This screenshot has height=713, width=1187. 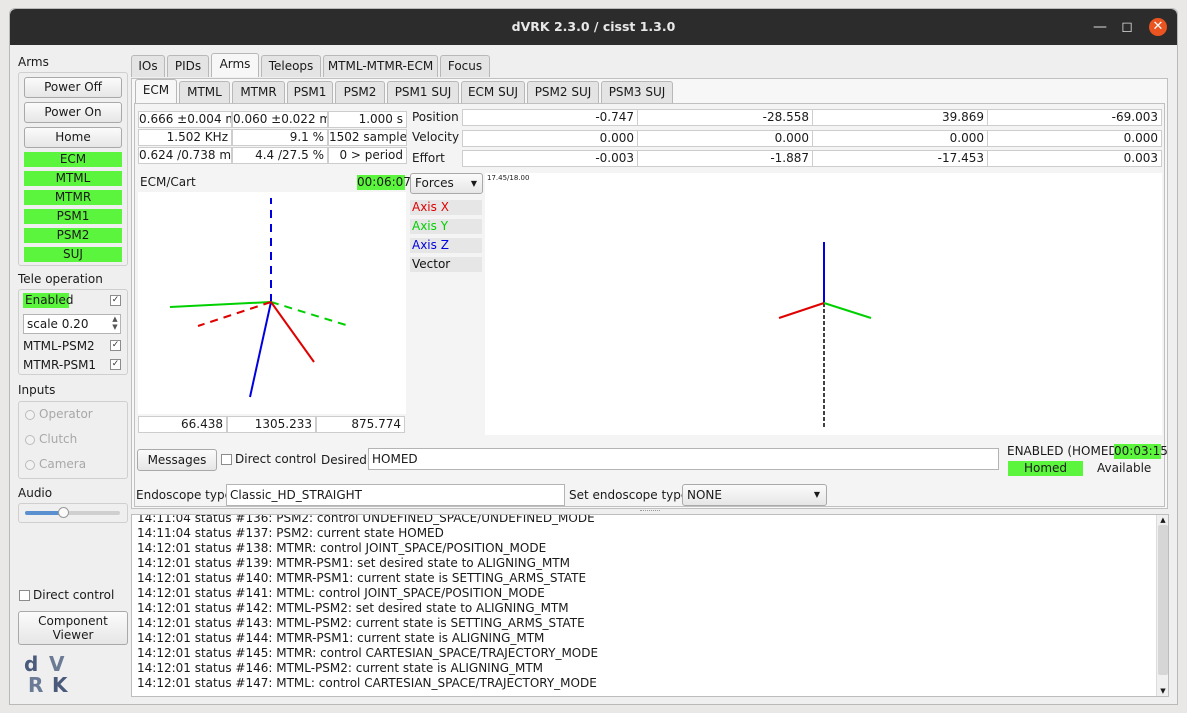 I want to click on endoscope-type-field: Classic_HD_STRAIGHT, so click(x=395, y=495).